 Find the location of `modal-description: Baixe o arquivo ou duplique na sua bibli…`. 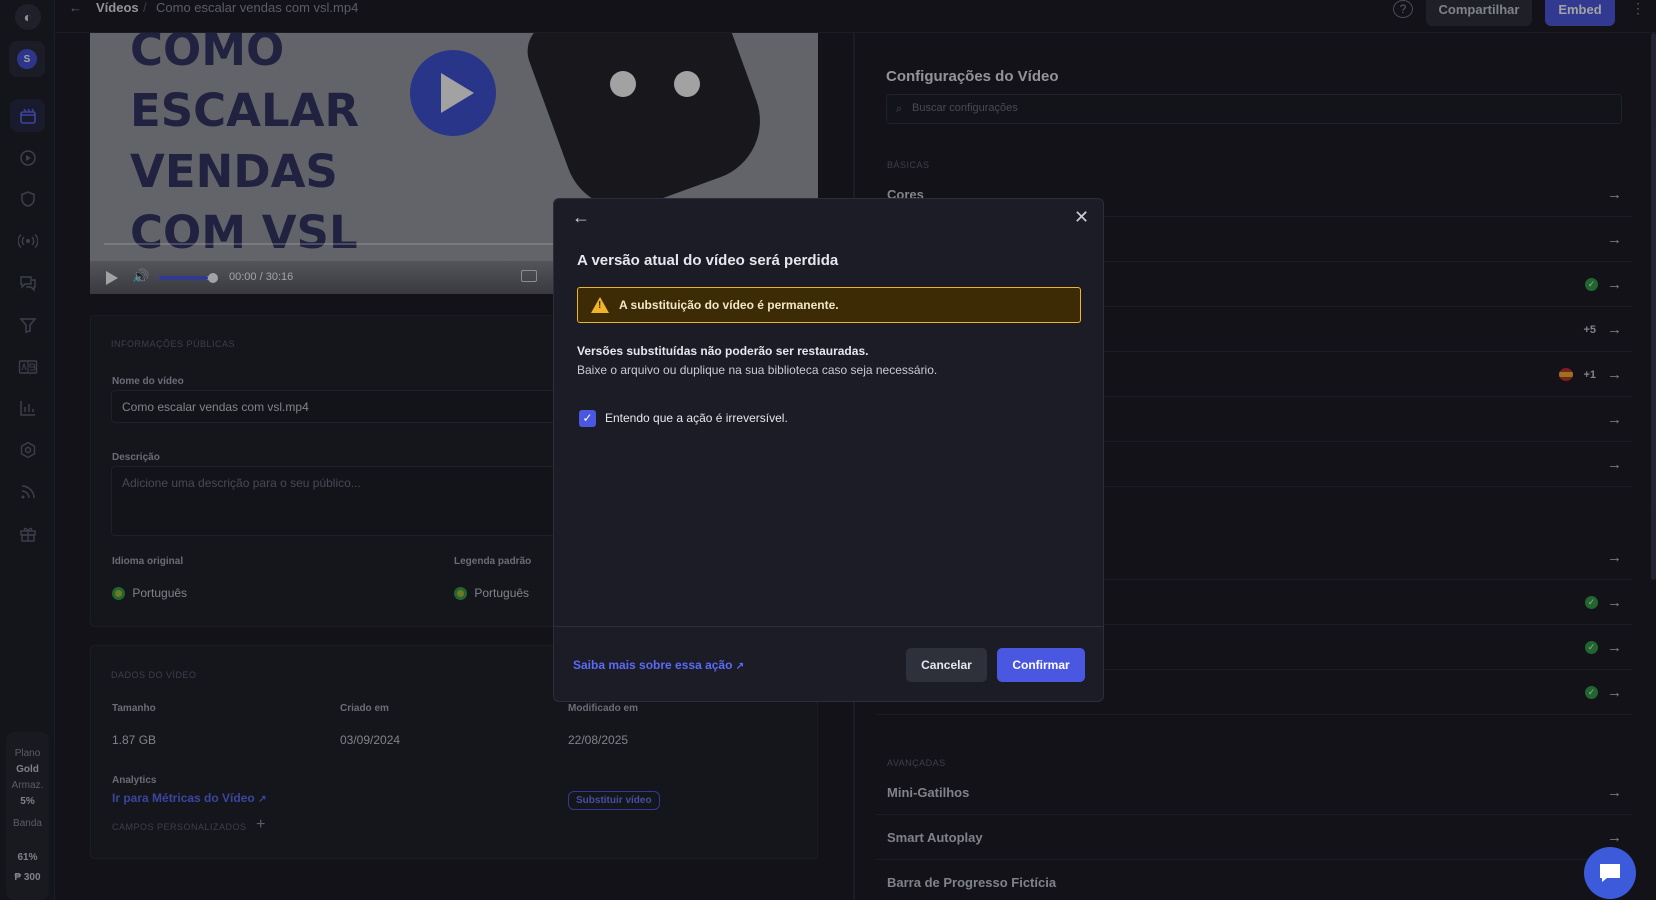

modal-description: Baixe o arquivo ou duplique na sua bibli… is located at coordinates (757, 370).